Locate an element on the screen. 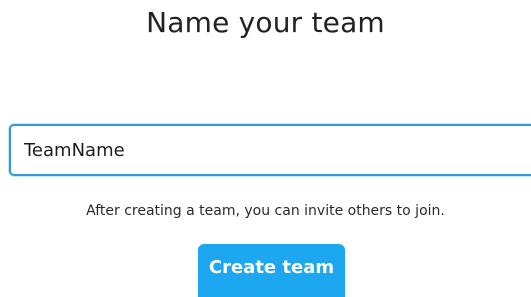  create-team-button: Create team is located at coordinates (271, 270).